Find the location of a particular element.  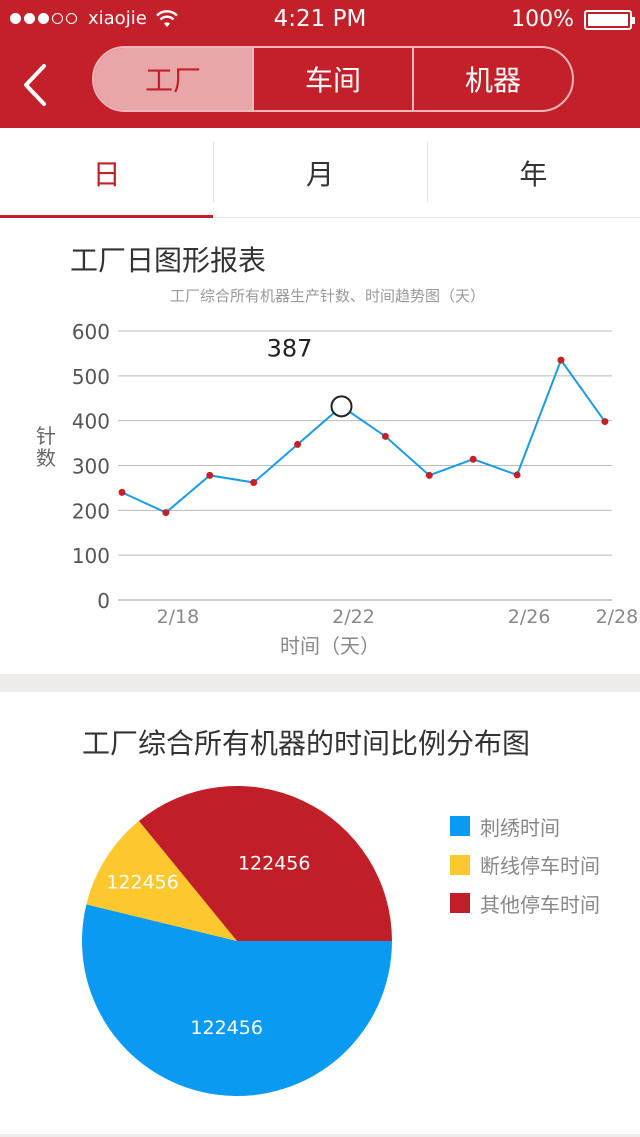

tab-day: 日 is located at coordinates (107, 173).